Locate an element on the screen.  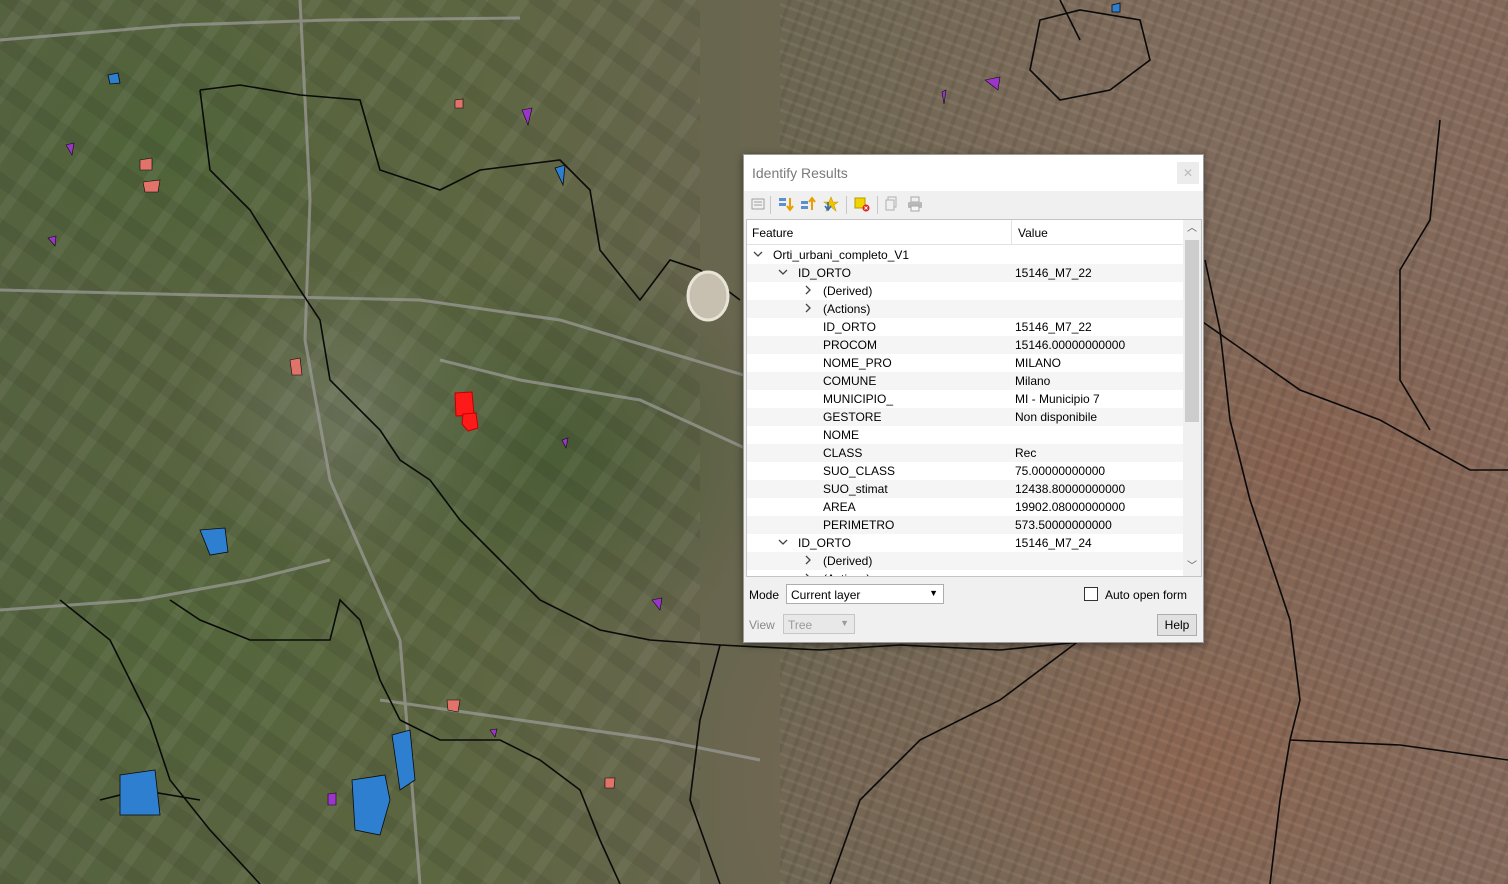
clear-results-icon is located at coordinates (862, 204).